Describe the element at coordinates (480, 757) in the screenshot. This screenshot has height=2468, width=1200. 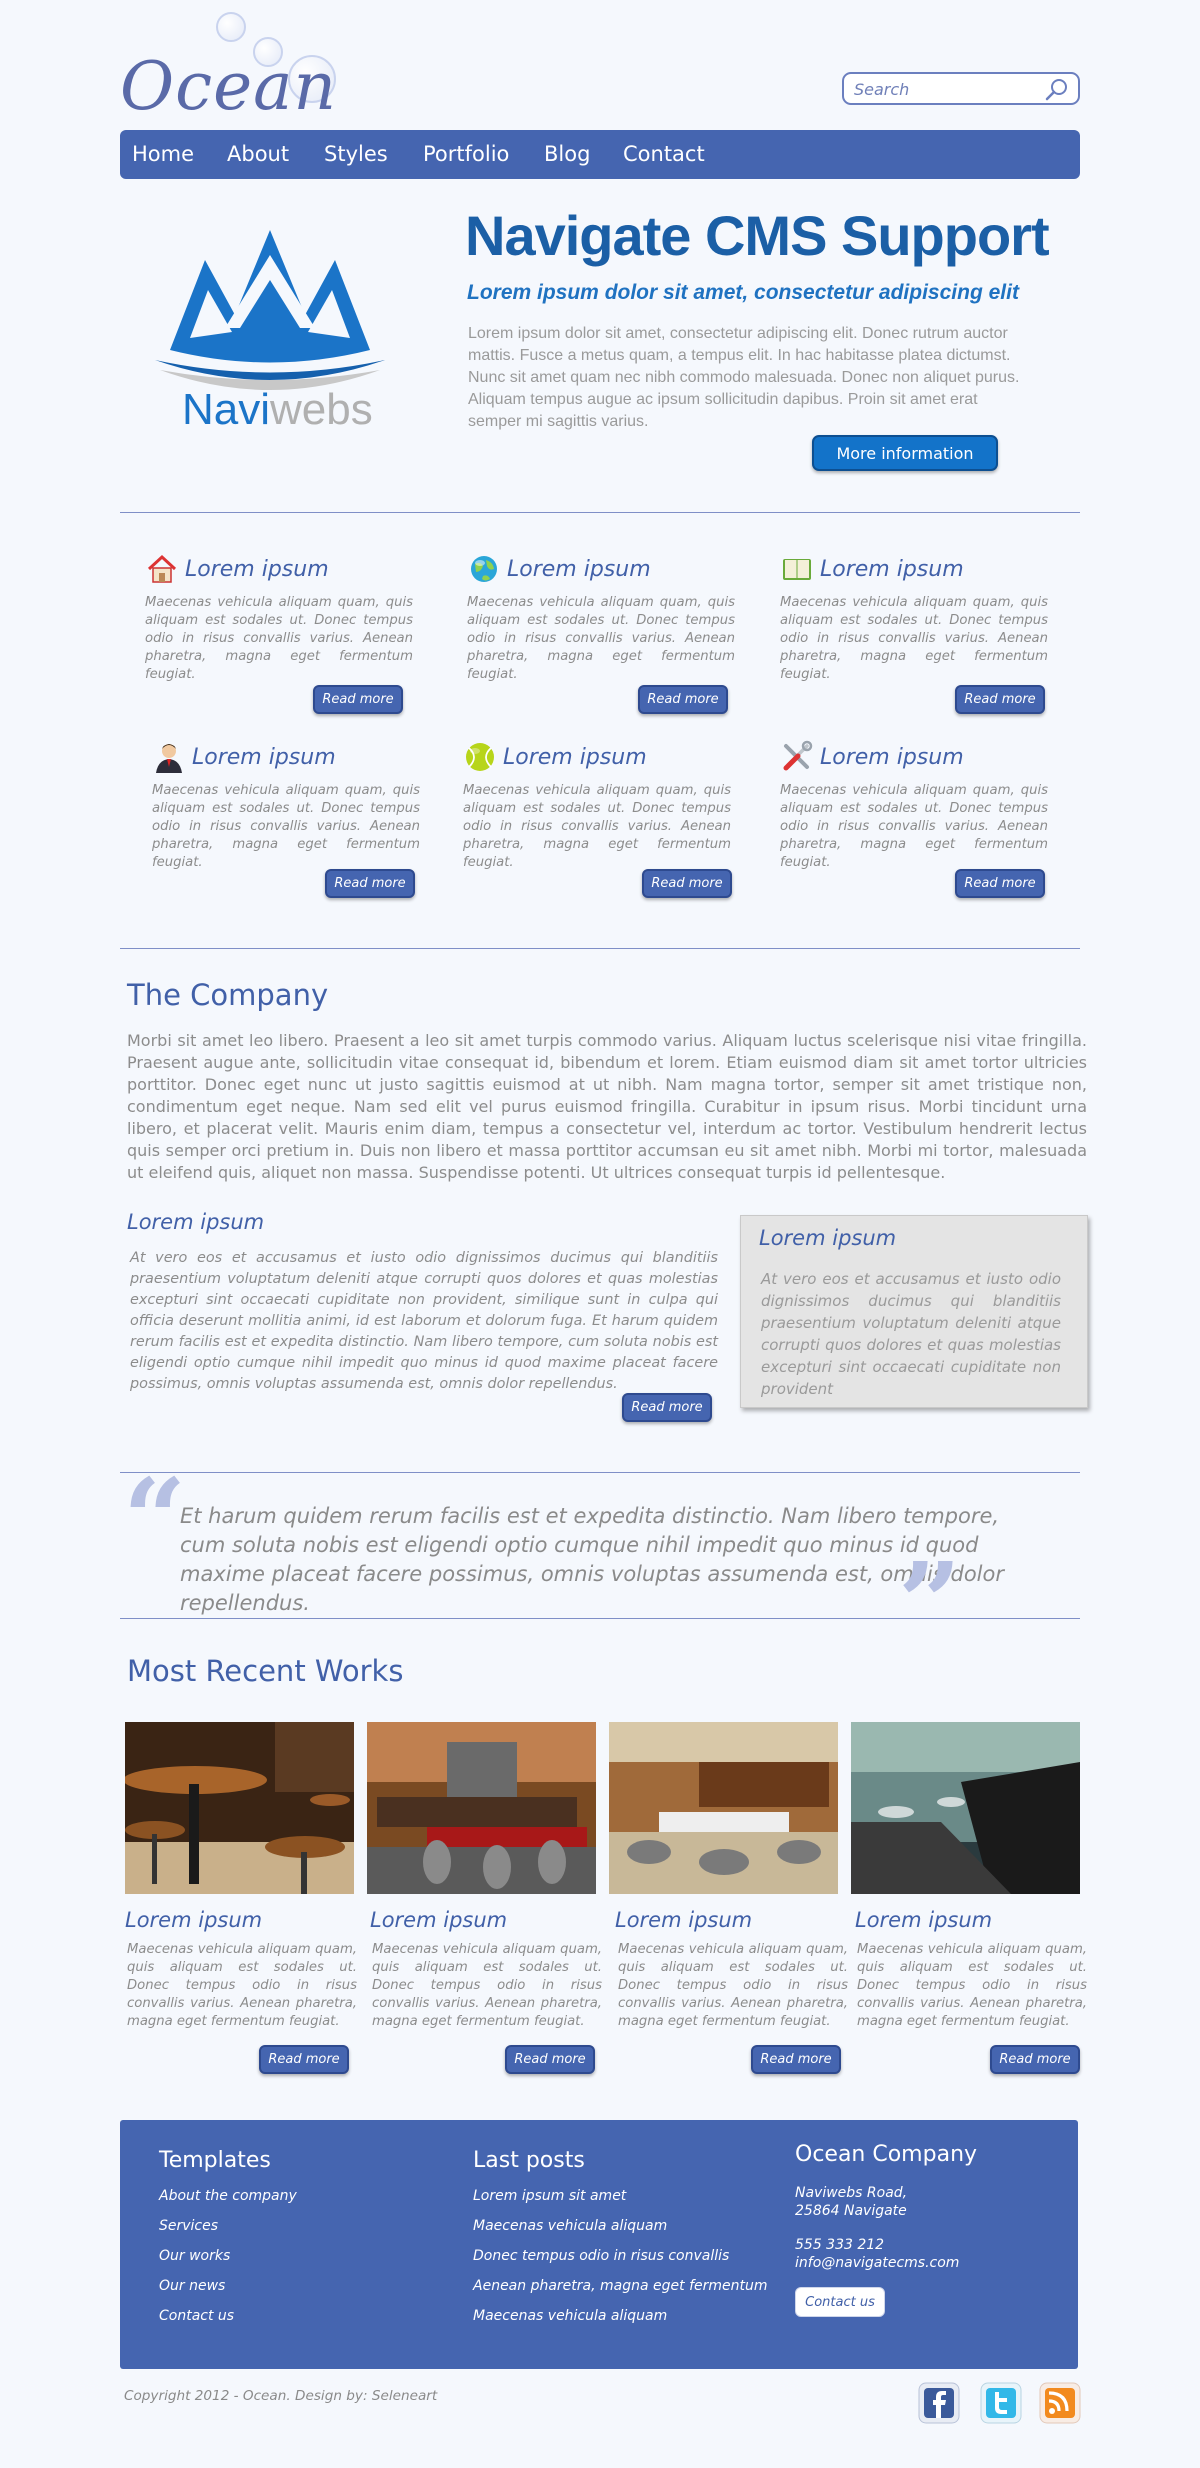
I see `tennis-ball-icon` at that location.